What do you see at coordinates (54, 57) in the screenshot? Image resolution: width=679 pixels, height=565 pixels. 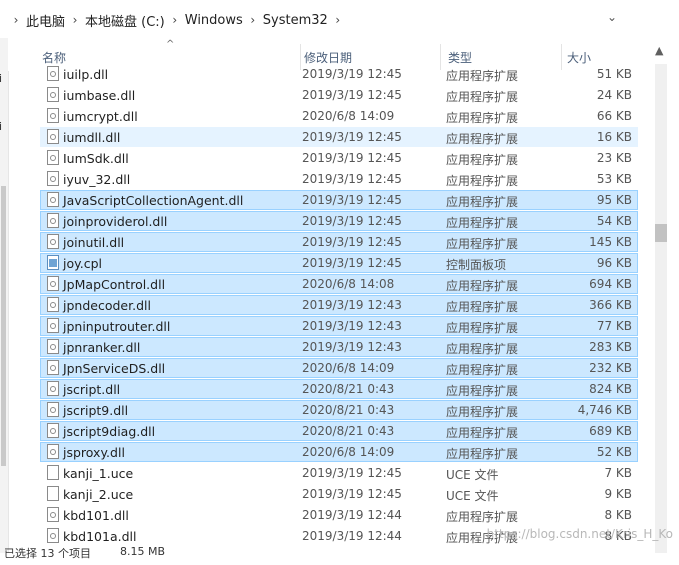 I see `column-header-name: 名称` at bounding box center [54, 57].